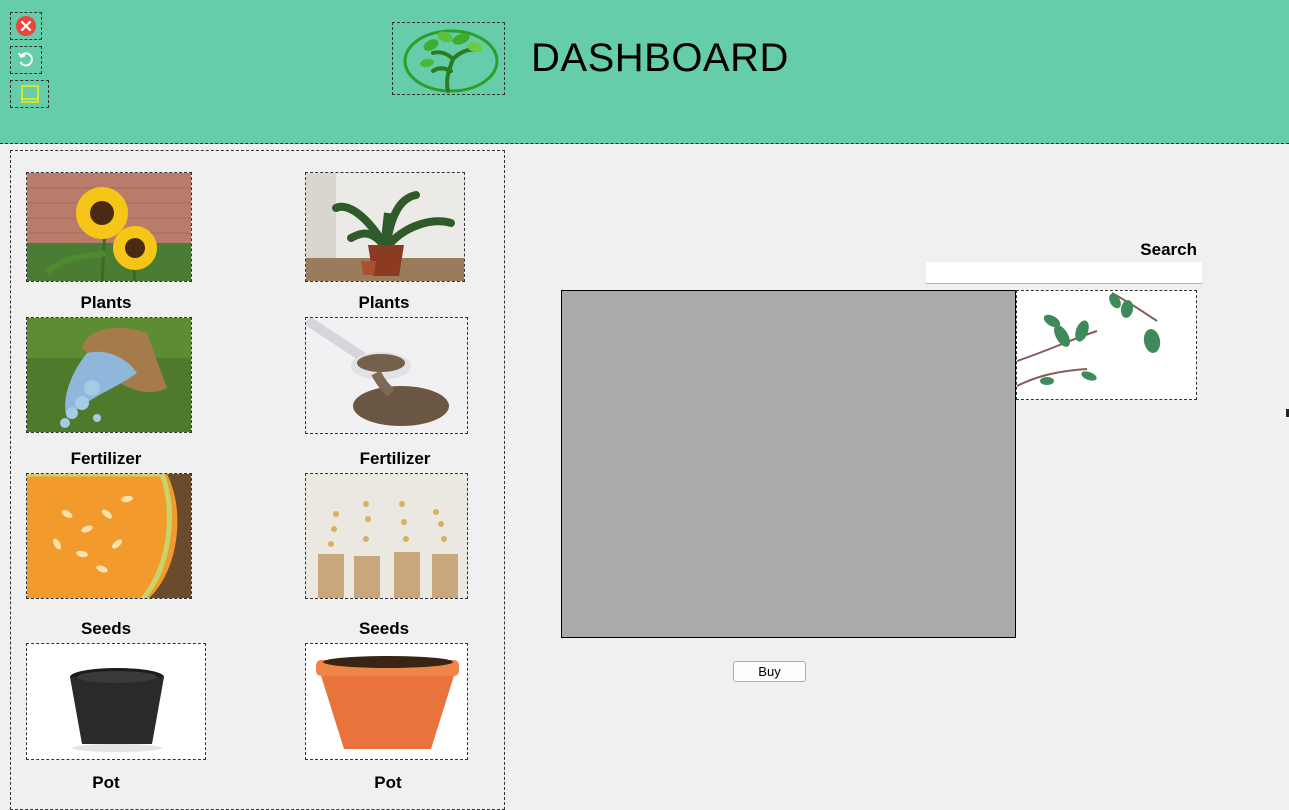 The width and height of the screenshot is (1289, 810). I want to click on potted-plant-image, so click(385, 227).